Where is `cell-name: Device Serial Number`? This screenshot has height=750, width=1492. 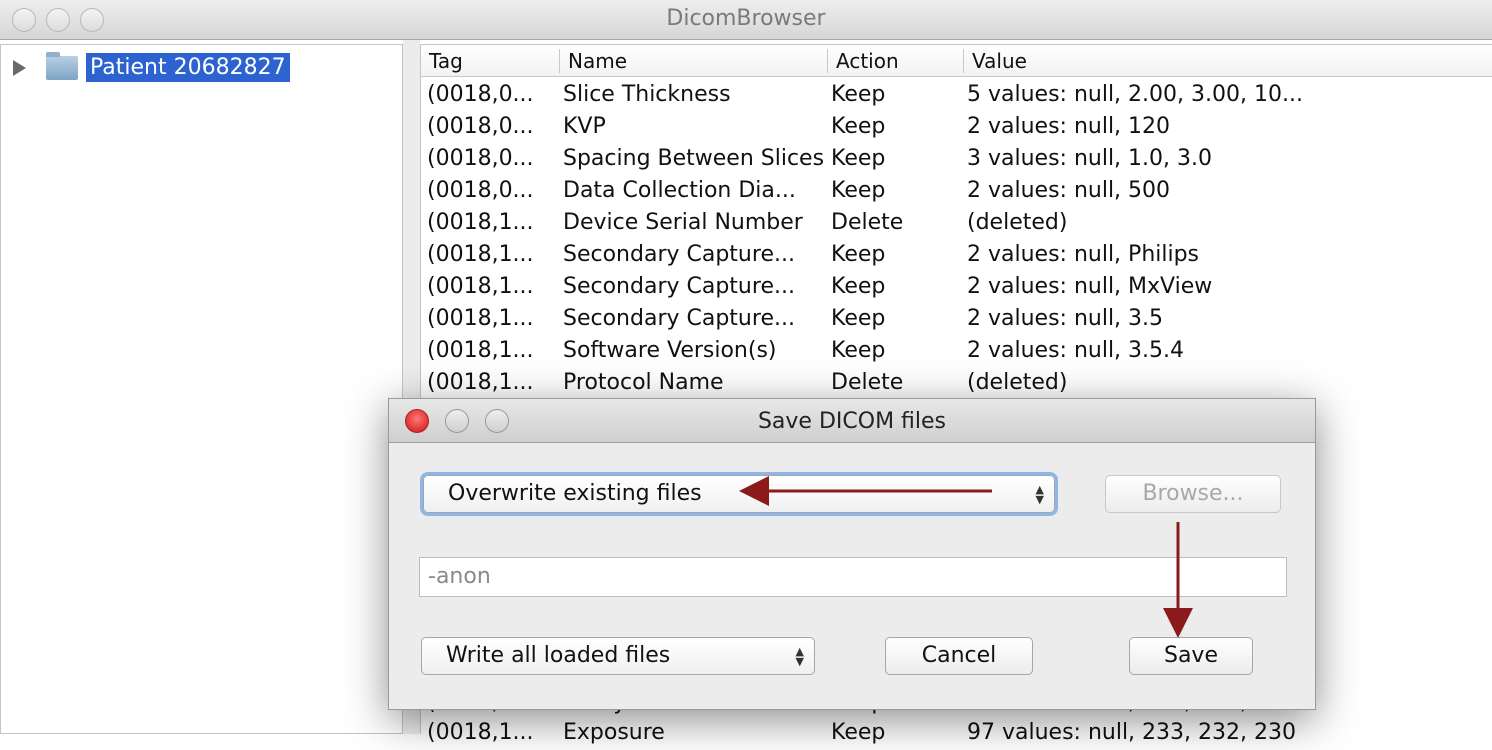 cell-name: Device Serial Number is located at coordinates (683, 222).